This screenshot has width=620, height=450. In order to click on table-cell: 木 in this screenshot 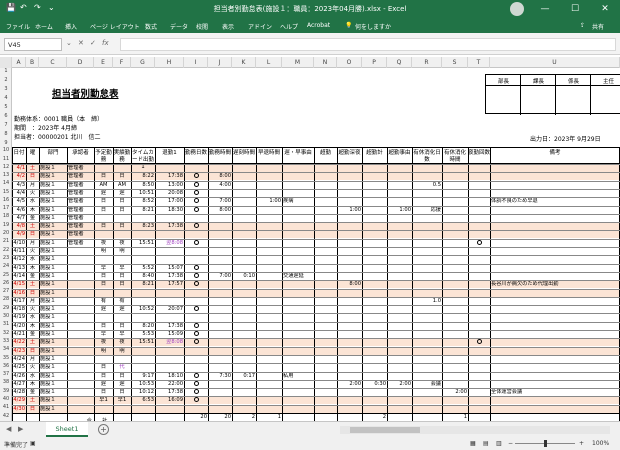, I will do `click(32, 384)`.